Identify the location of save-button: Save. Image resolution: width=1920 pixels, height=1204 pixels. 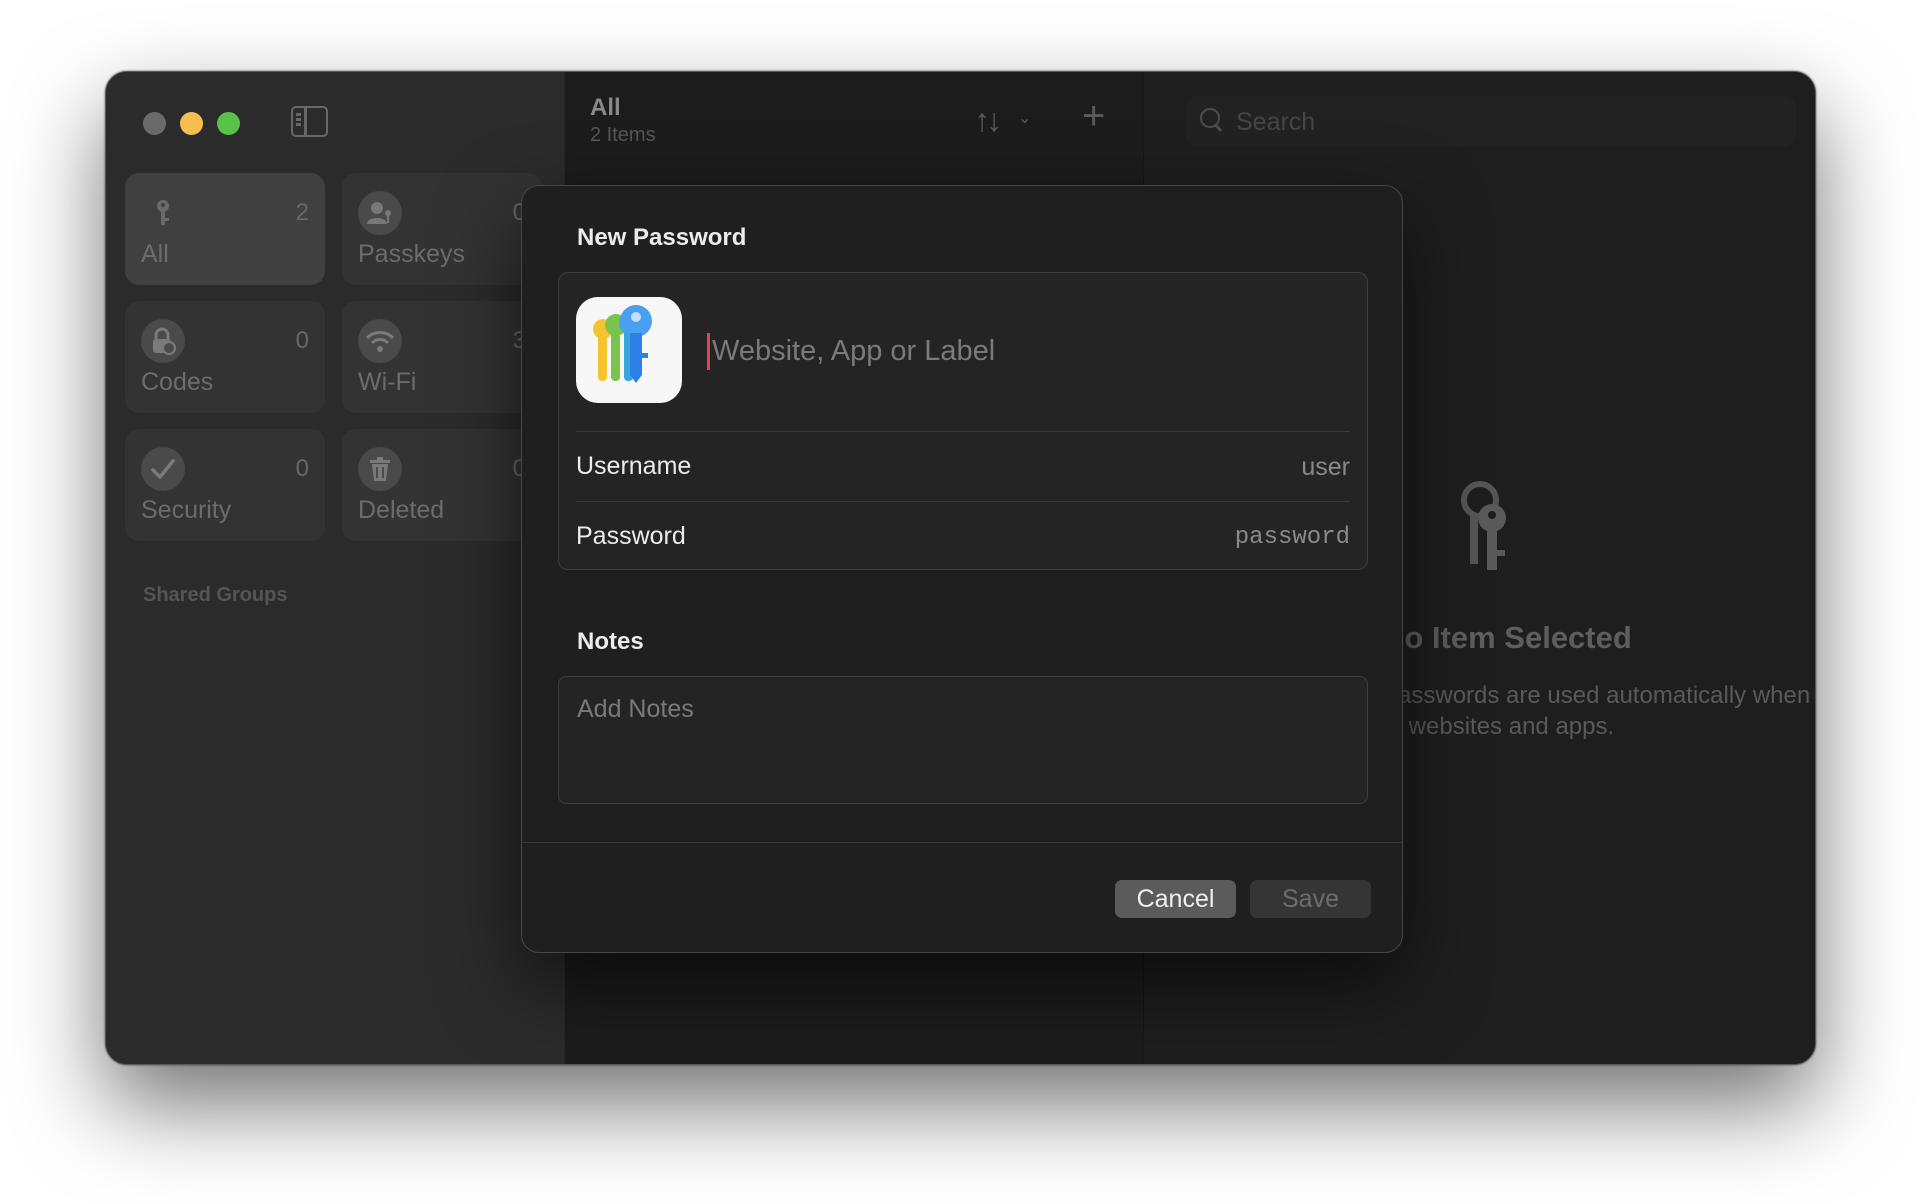
(1310, 899).